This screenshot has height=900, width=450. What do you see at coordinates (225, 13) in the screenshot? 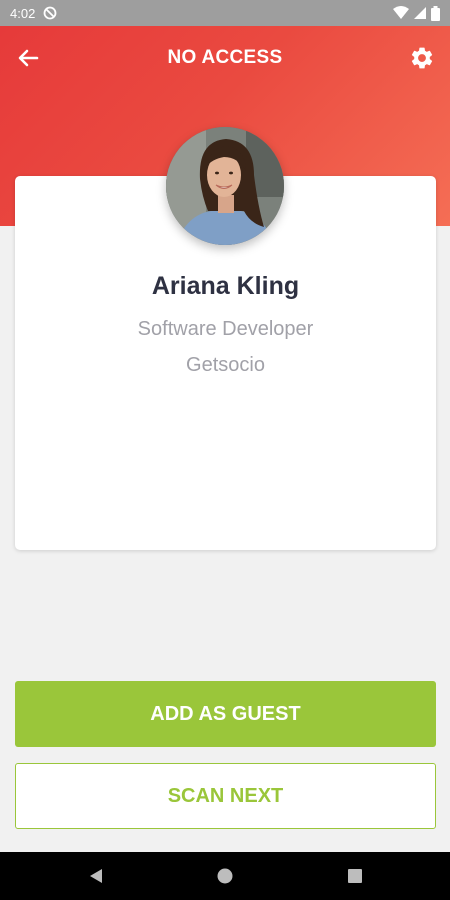
I see `status-bar: 4:02` at bounding box center [225, 13].